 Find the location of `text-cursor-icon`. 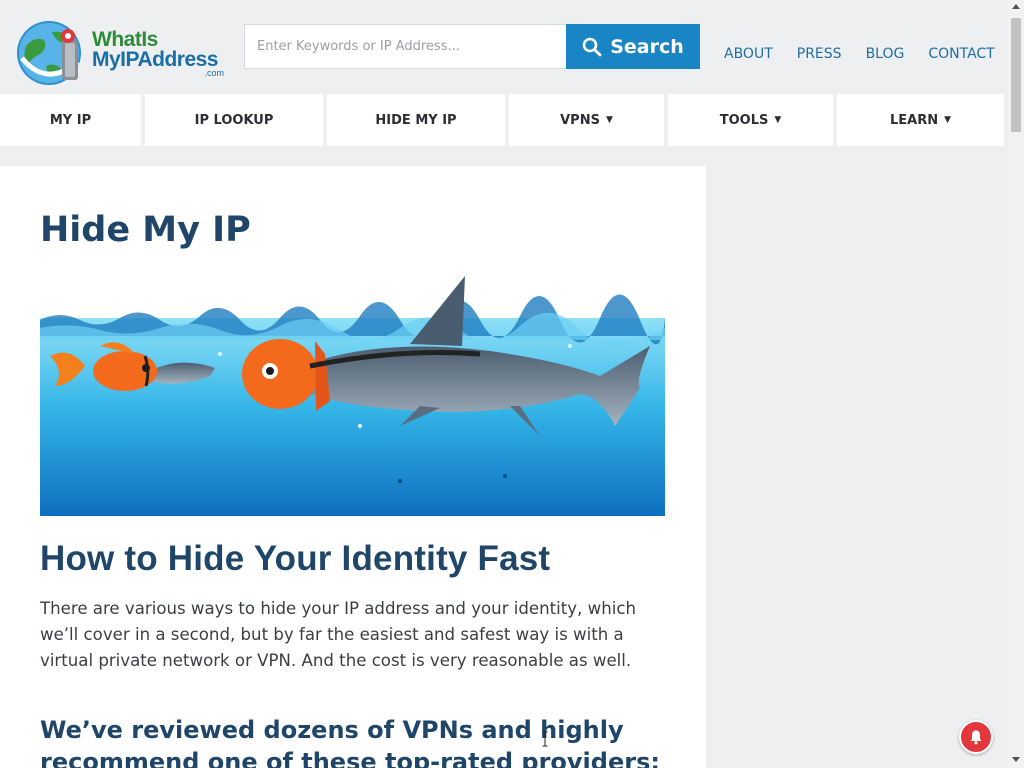

text-cursor-icon is located at coordinates (545, 739).